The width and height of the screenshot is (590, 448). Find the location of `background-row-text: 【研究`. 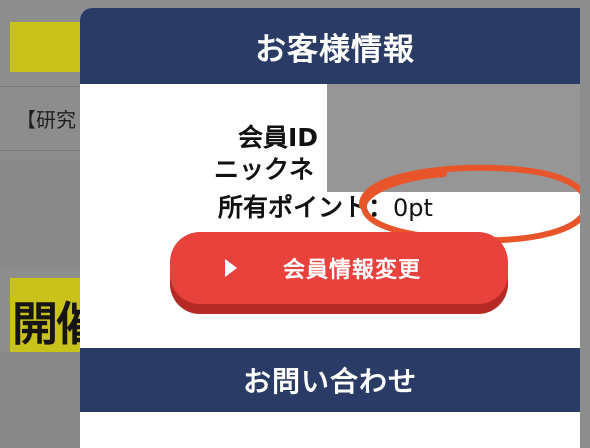

background-row-text: 【研究 is located at coordinates (46, 120).